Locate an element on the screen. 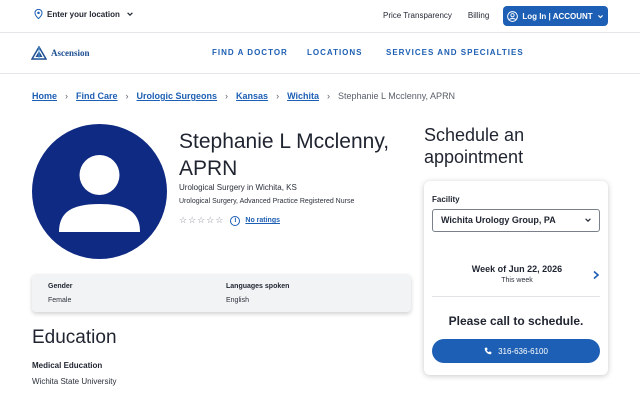 This screenshot has width=640, height=400. breadcrumb-urologic-surgeons: Urologic Surgeons is located at coordinates (177, 96).